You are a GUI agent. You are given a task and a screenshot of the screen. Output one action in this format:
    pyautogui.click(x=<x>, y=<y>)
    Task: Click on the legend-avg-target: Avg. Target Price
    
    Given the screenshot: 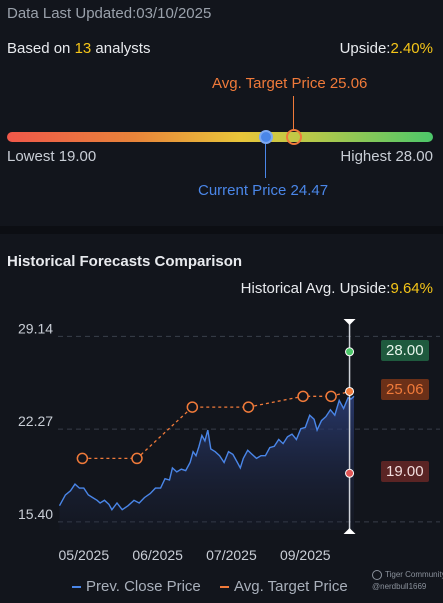 What is the action you would take?
    pyautogui.click(x=284, y=586)
    